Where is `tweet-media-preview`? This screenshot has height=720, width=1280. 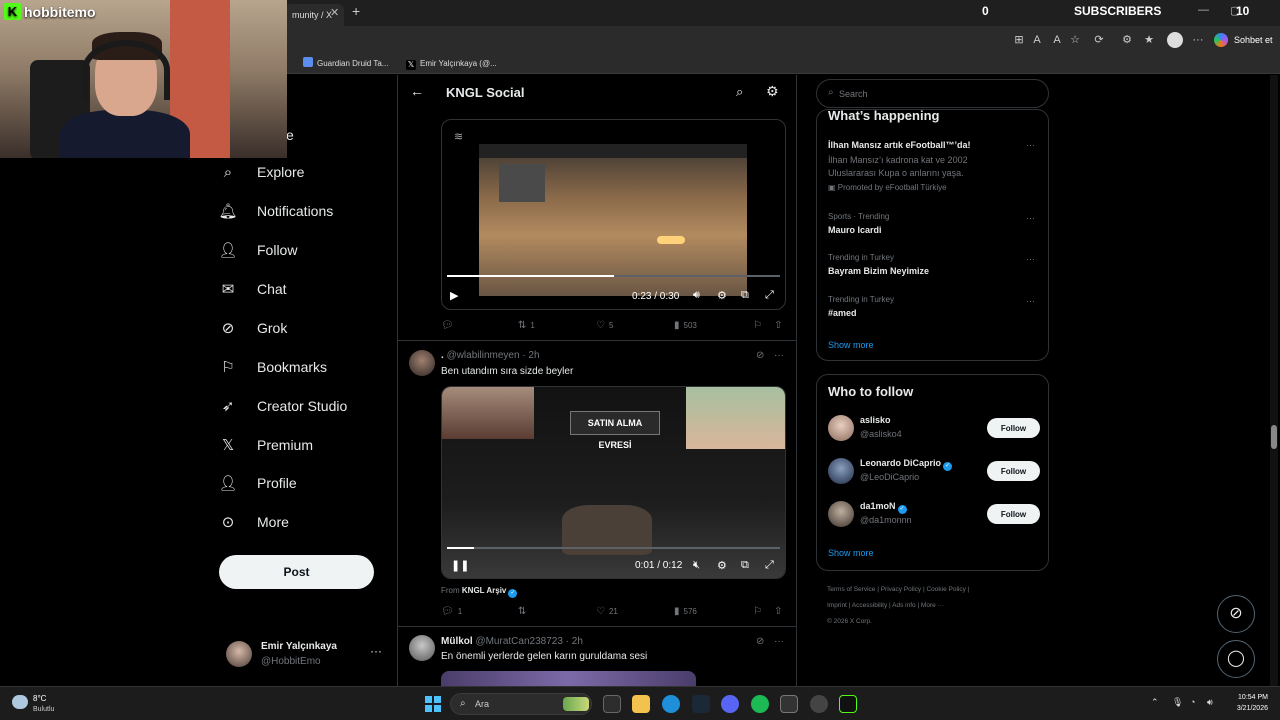 tweet-media-preview is located at coordinates (568, 678).